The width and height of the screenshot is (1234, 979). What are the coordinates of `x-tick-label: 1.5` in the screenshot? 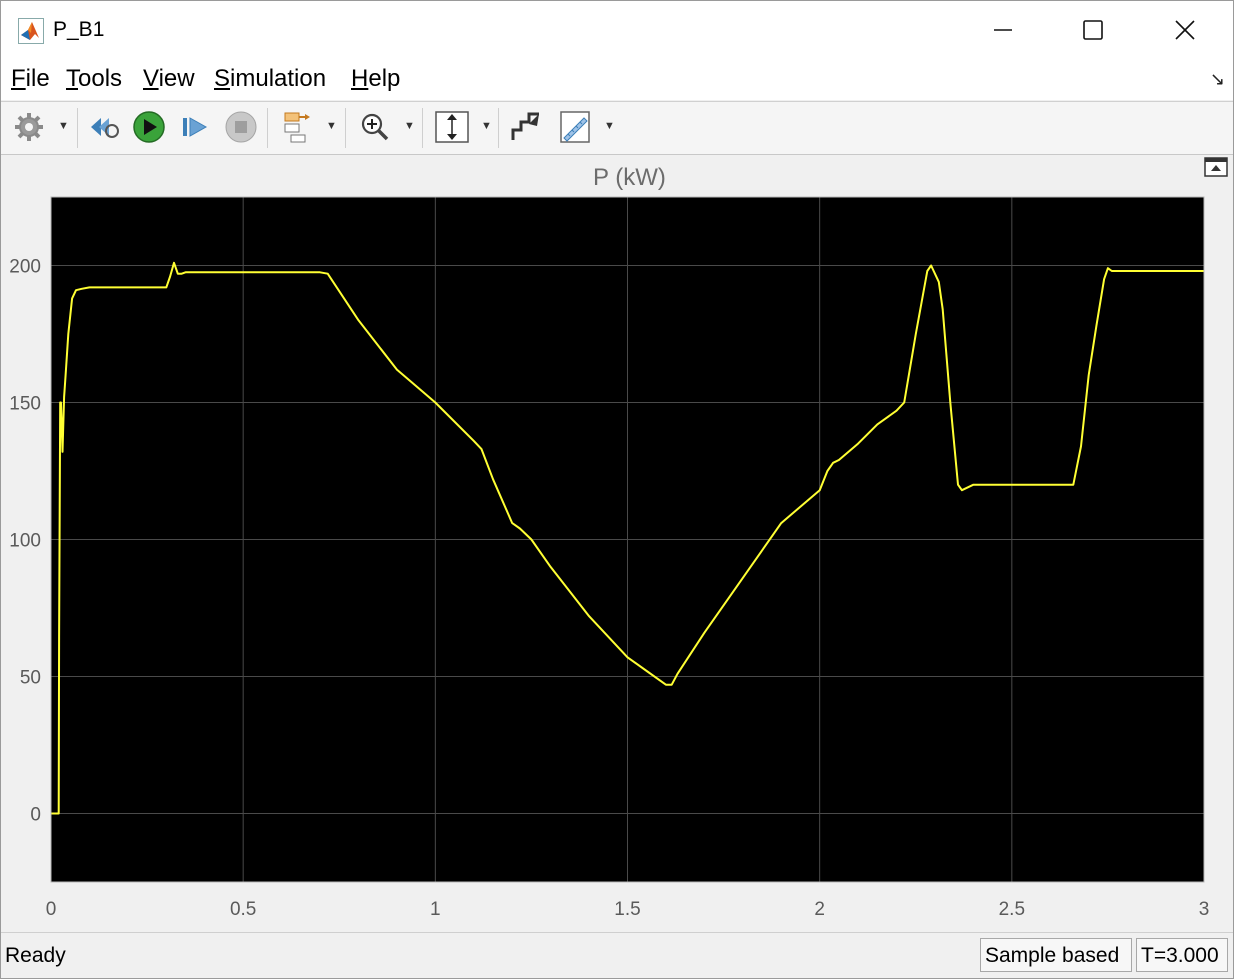 It's located at (627, 909).